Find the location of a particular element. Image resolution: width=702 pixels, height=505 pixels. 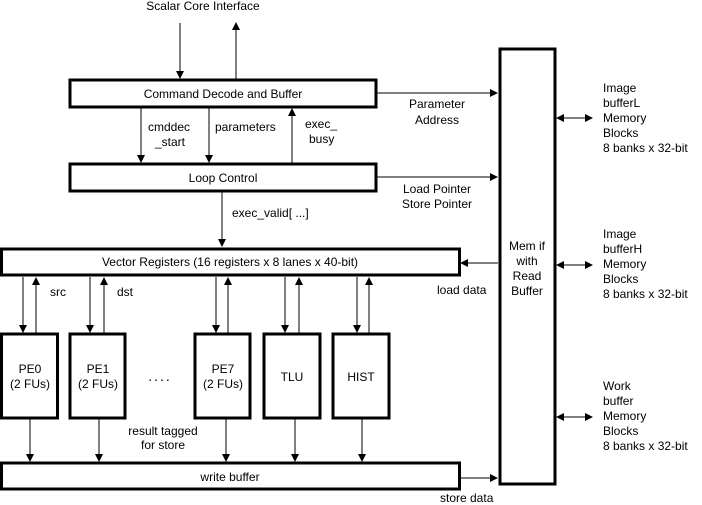

pe0-sublabel: (2 FUs) is located at coordinates (30, 384).